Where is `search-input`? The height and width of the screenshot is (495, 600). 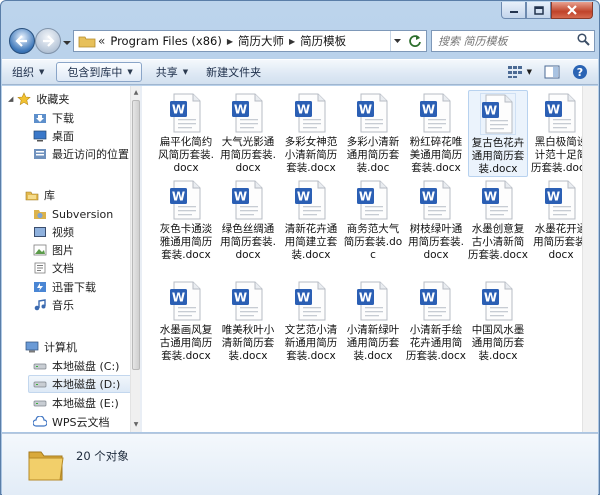
search-input is located at coordinates (500, 41).